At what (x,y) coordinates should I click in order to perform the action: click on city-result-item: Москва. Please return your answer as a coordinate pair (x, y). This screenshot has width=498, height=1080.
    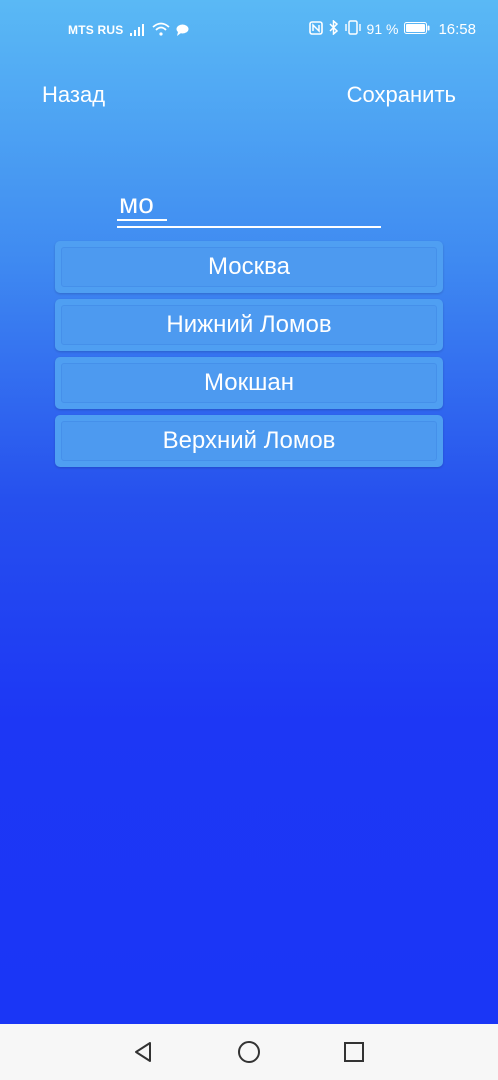
    Looking at the image, I should click on (249, 267).